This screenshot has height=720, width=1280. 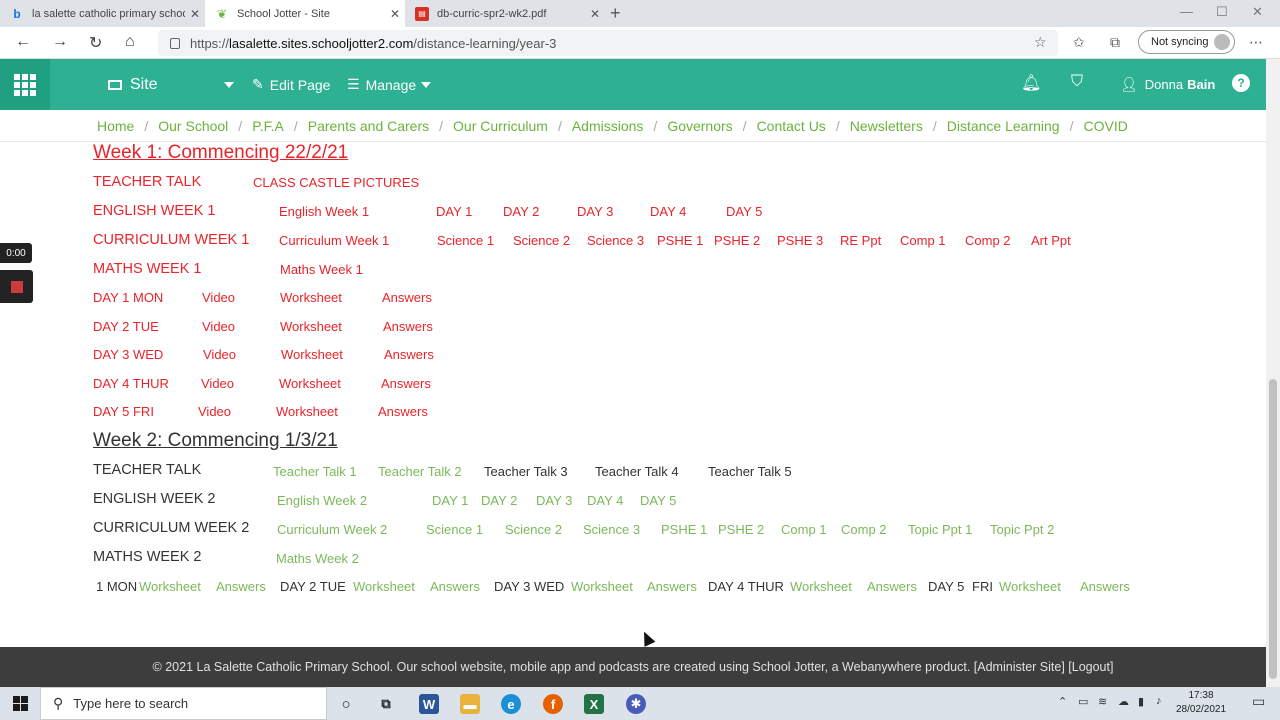 I want to click on week2-curriculum-item: PSHE 2, so click(x=741, y=529).